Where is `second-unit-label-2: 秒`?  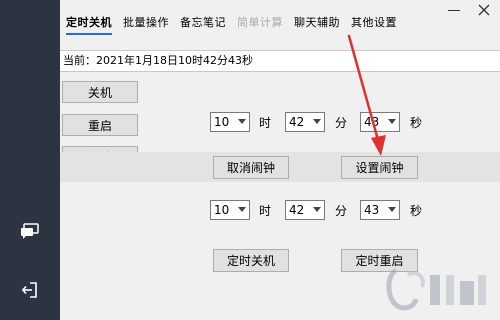 second-unit-label-2: 秒 is located at coordinates (416, 211).